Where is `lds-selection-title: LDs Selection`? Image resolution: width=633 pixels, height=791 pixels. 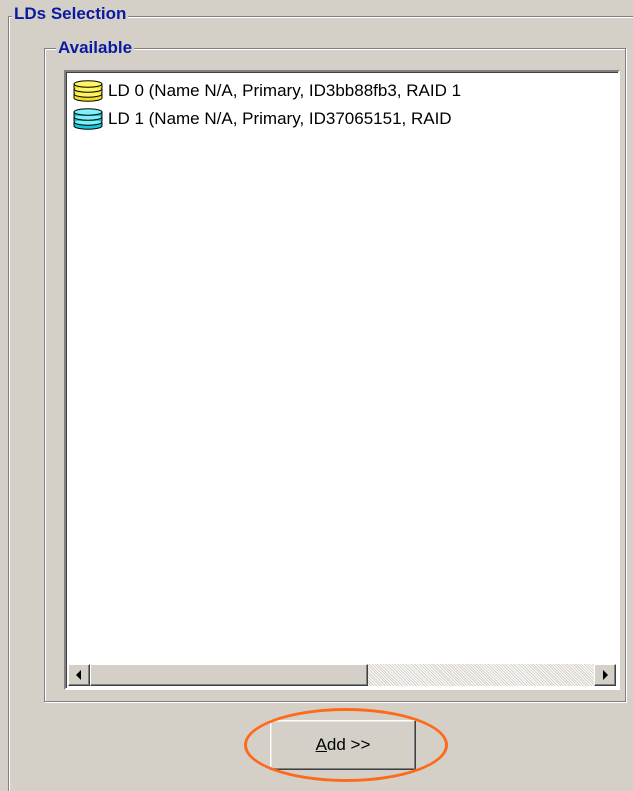
lds-selection-title: LDs Selection is located at coordinates (70, 14).